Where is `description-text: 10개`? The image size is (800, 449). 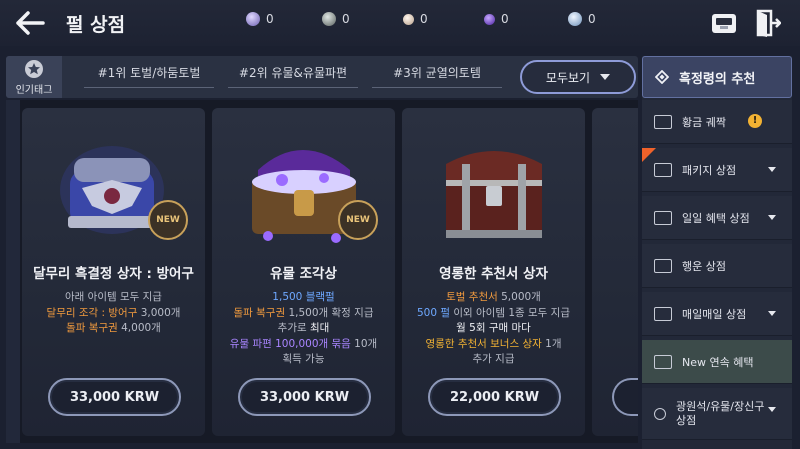
description-text: 10개 is located at coordinates (364, 343).